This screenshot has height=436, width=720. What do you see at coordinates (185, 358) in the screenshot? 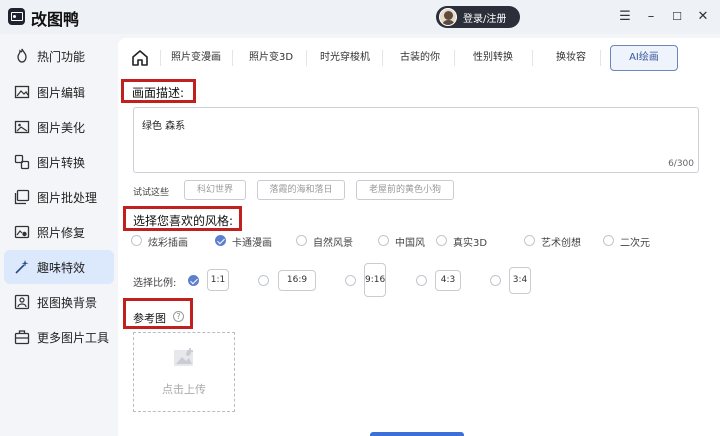
I see `image-placeholder-icon` at bounding box center [185, 358].